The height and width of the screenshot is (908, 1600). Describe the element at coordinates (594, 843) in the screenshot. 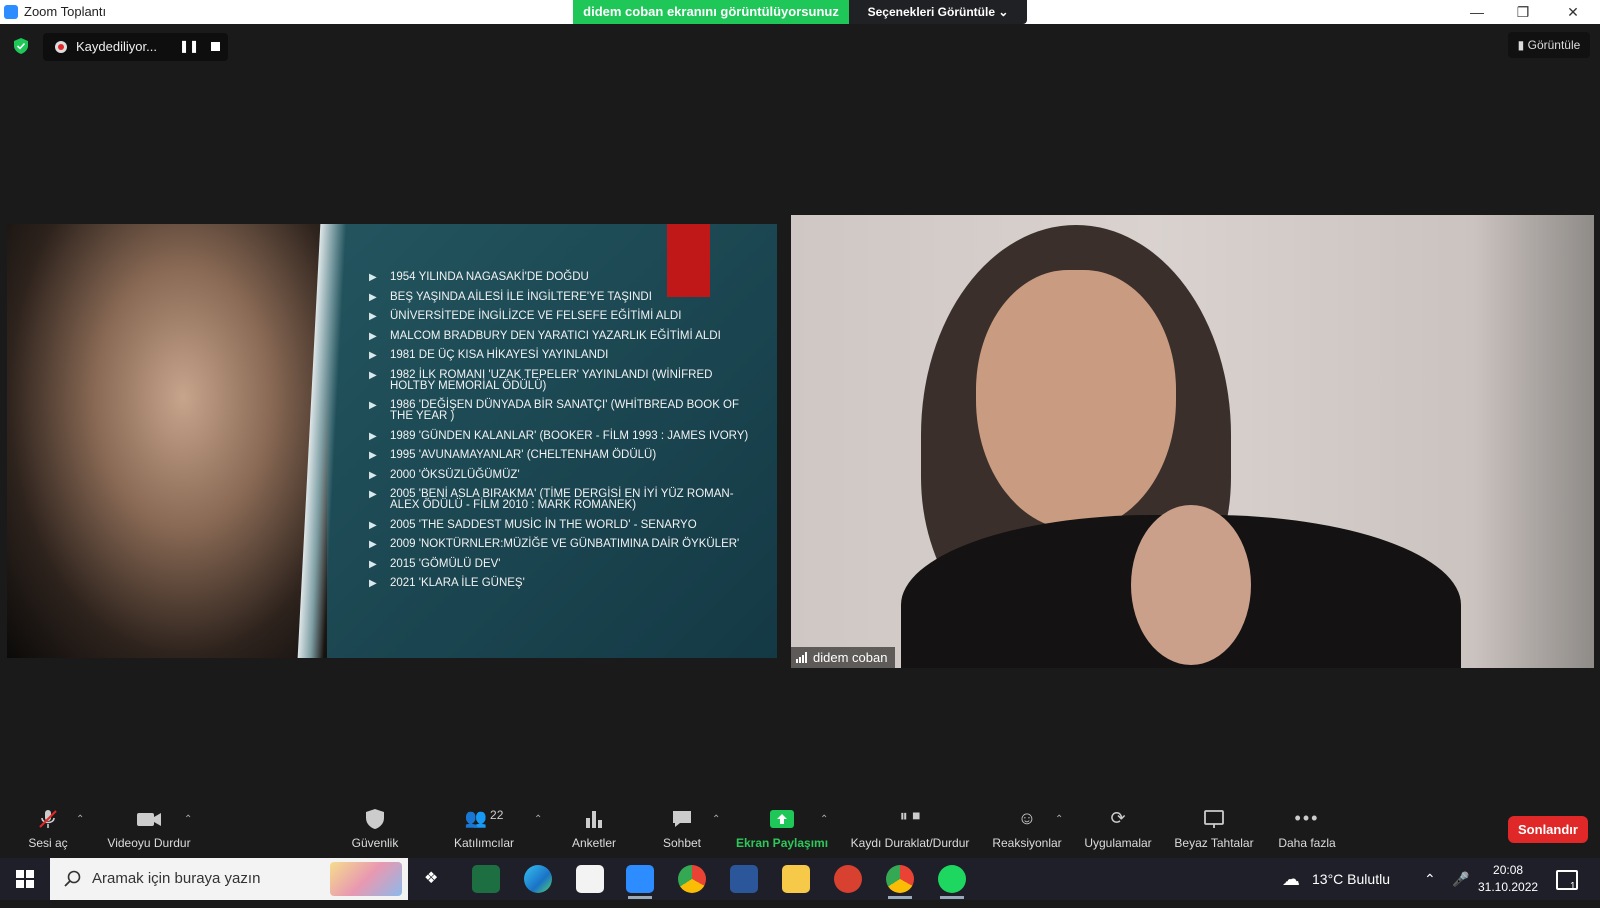

I see `polls-label: Anketler` at that location.